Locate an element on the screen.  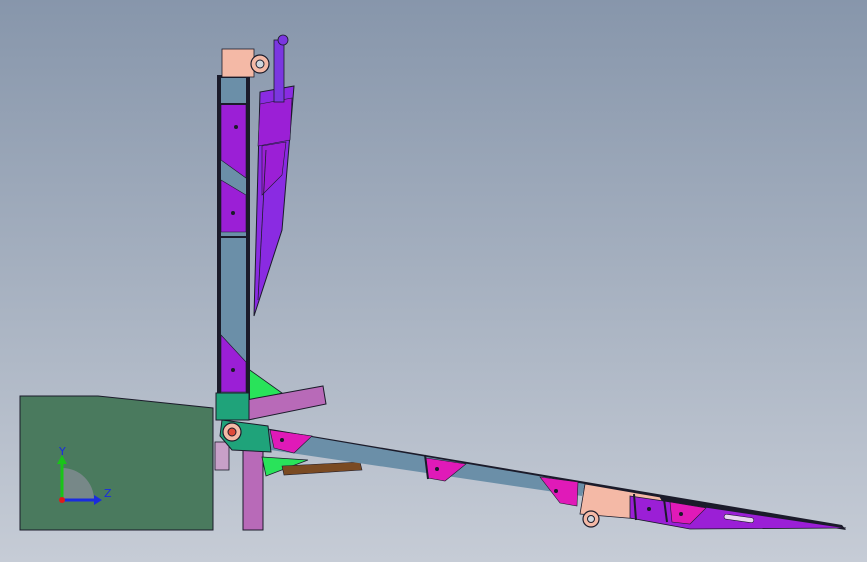
base-block is located at coordinates (116, 463).